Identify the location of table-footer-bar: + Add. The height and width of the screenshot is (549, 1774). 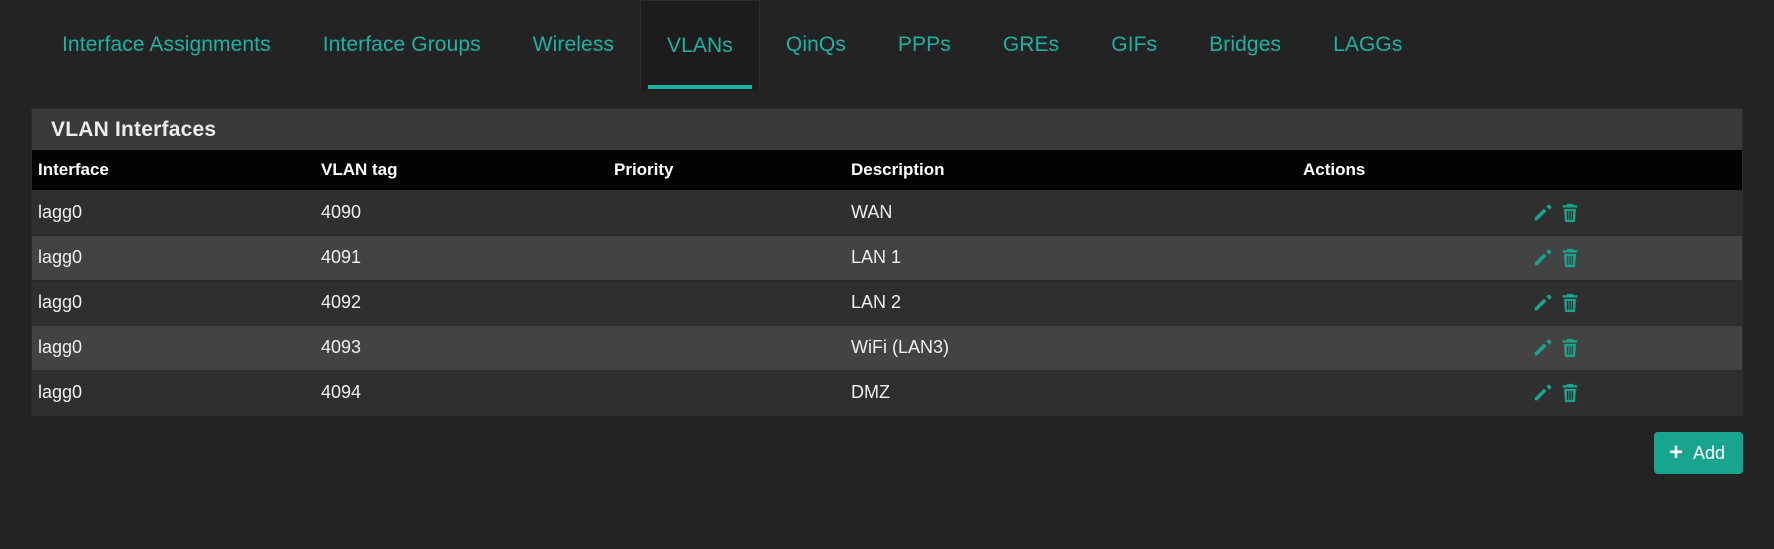
(887, 445).